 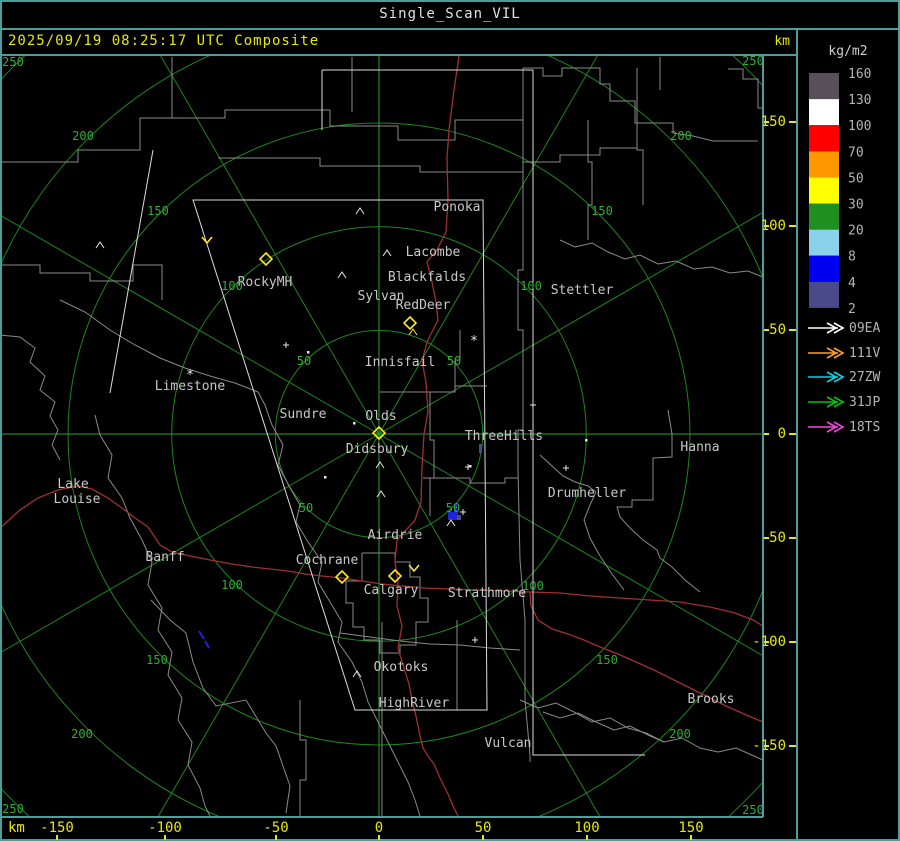 What do you see at coordinates (395, 535) in the screenshot?
I see `place-label: Airdrie` at bounding box center [395, 535].